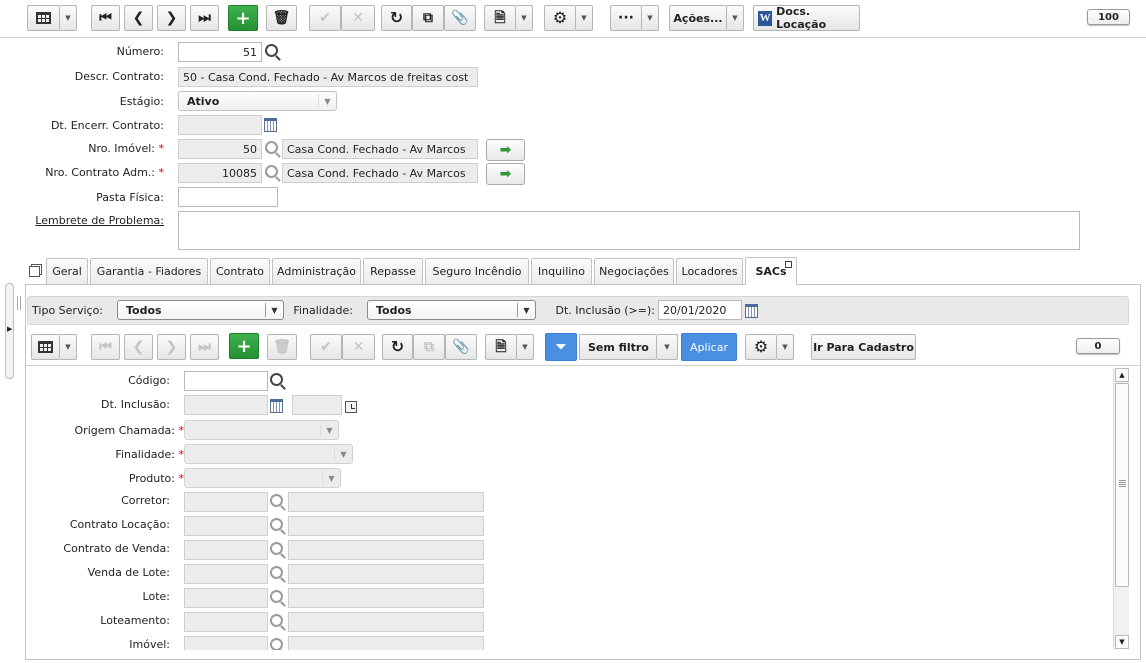  What do you see at coordinates (358, 18) in the screenshot?
I see `cancel-button: ✕` at bounding box center [358, 18].